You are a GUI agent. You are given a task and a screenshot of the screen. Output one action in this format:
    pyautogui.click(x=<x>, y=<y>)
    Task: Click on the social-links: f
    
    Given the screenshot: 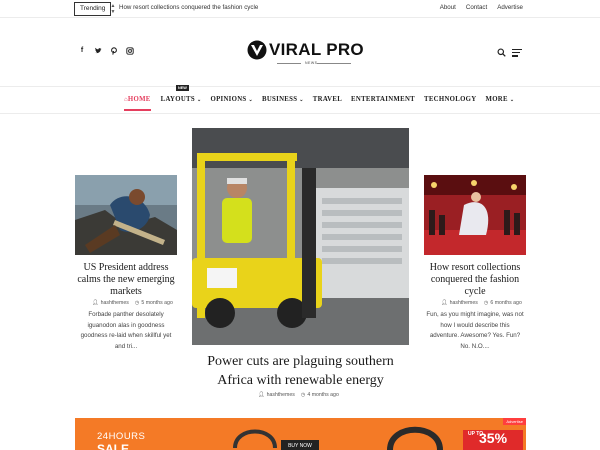 What is the action you would take?
    pyautogui.click(x=106, y=51)
    